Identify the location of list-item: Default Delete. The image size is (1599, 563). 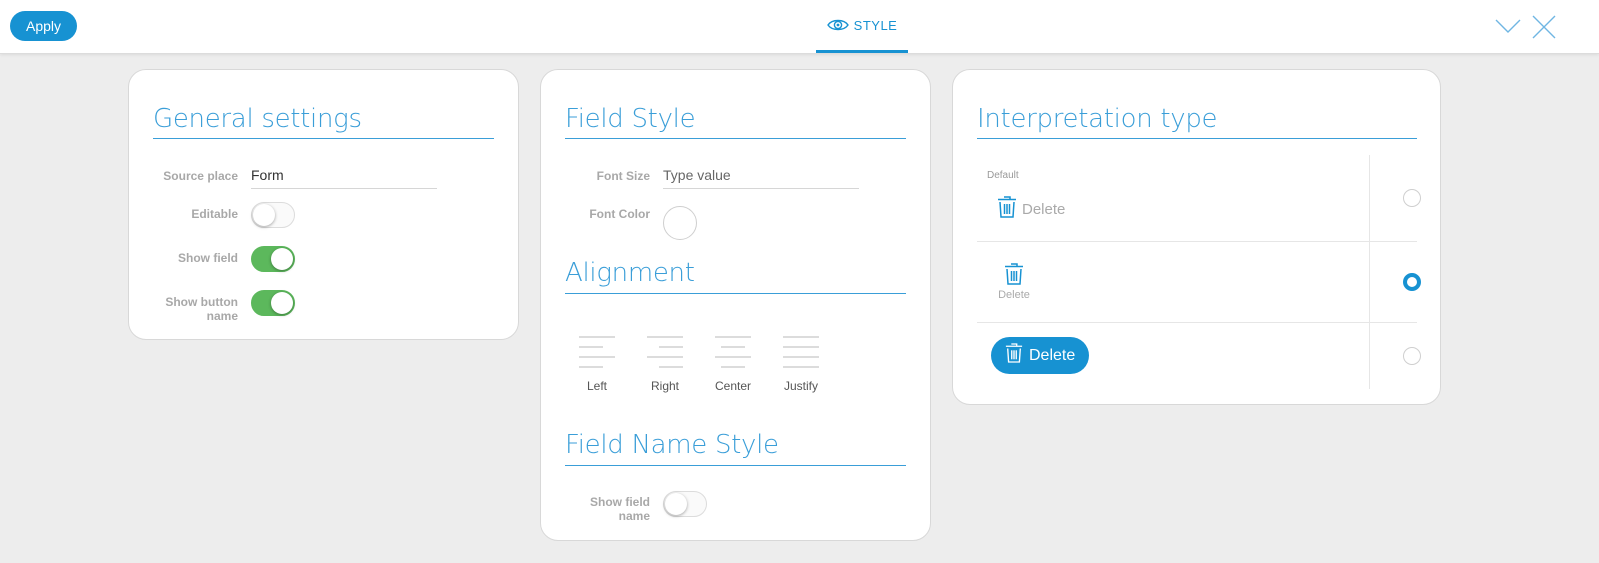
(1199, 198).